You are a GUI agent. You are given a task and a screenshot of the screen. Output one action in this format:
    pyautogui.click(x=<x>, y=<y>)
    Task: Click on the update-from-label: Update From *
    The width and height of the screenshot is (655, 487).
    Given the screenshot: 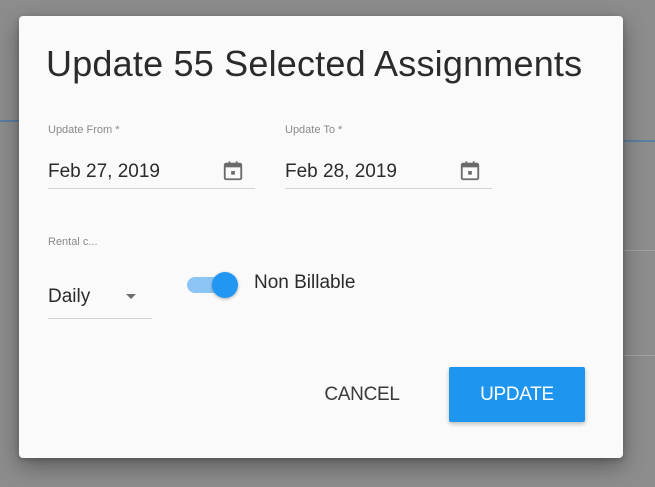 What is the action you would take?
    pyautogui.click(x=84, y=130)
    